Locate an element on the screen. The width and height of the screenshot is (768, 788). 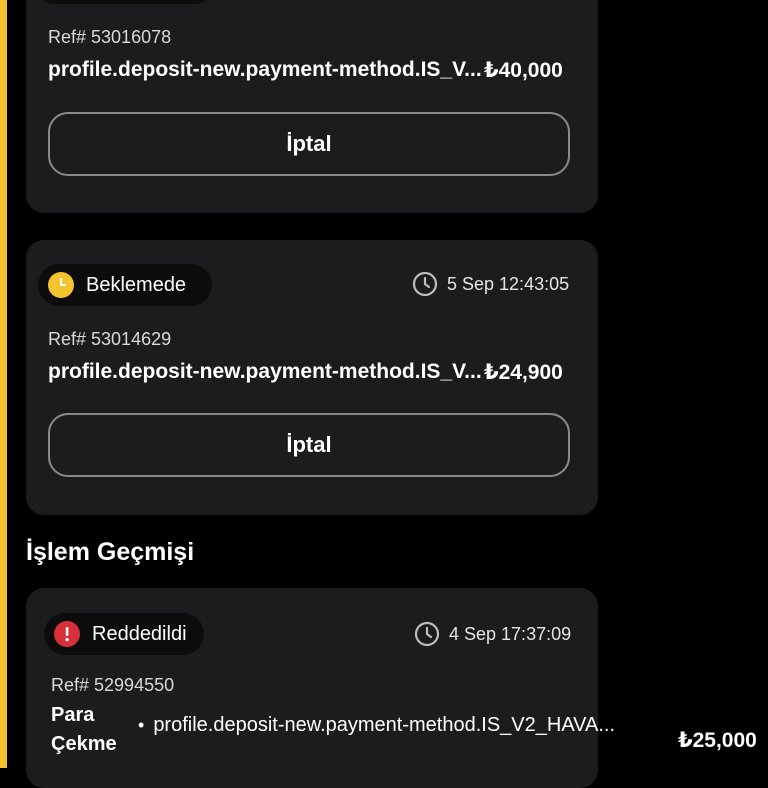
clock-status-icon is located at coordinates (61, 285).